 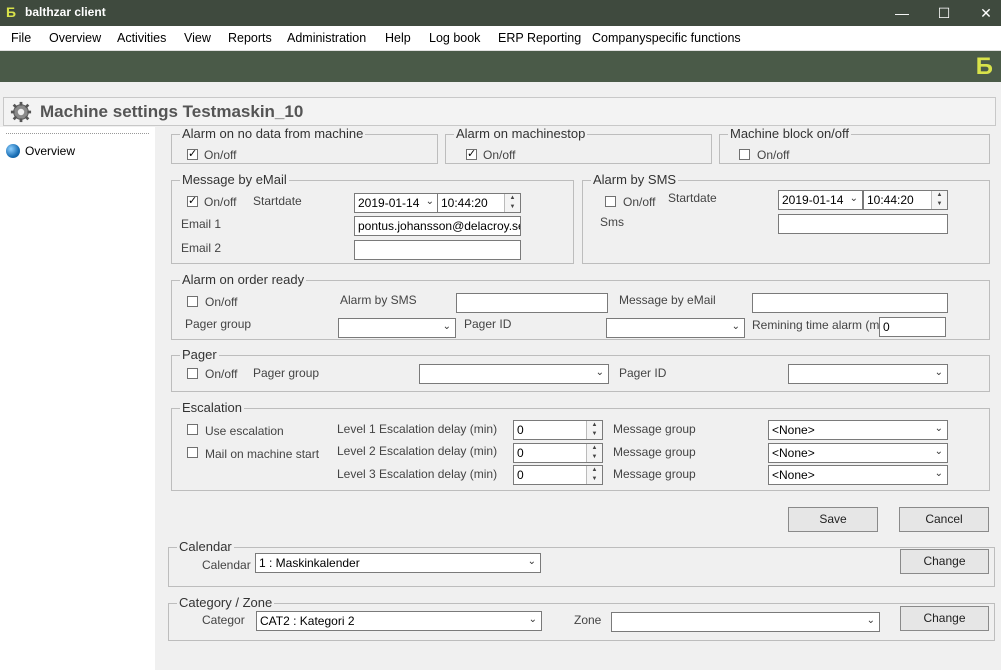 I want to click on calendar-change-button: Change, so click(x=944, y=561).